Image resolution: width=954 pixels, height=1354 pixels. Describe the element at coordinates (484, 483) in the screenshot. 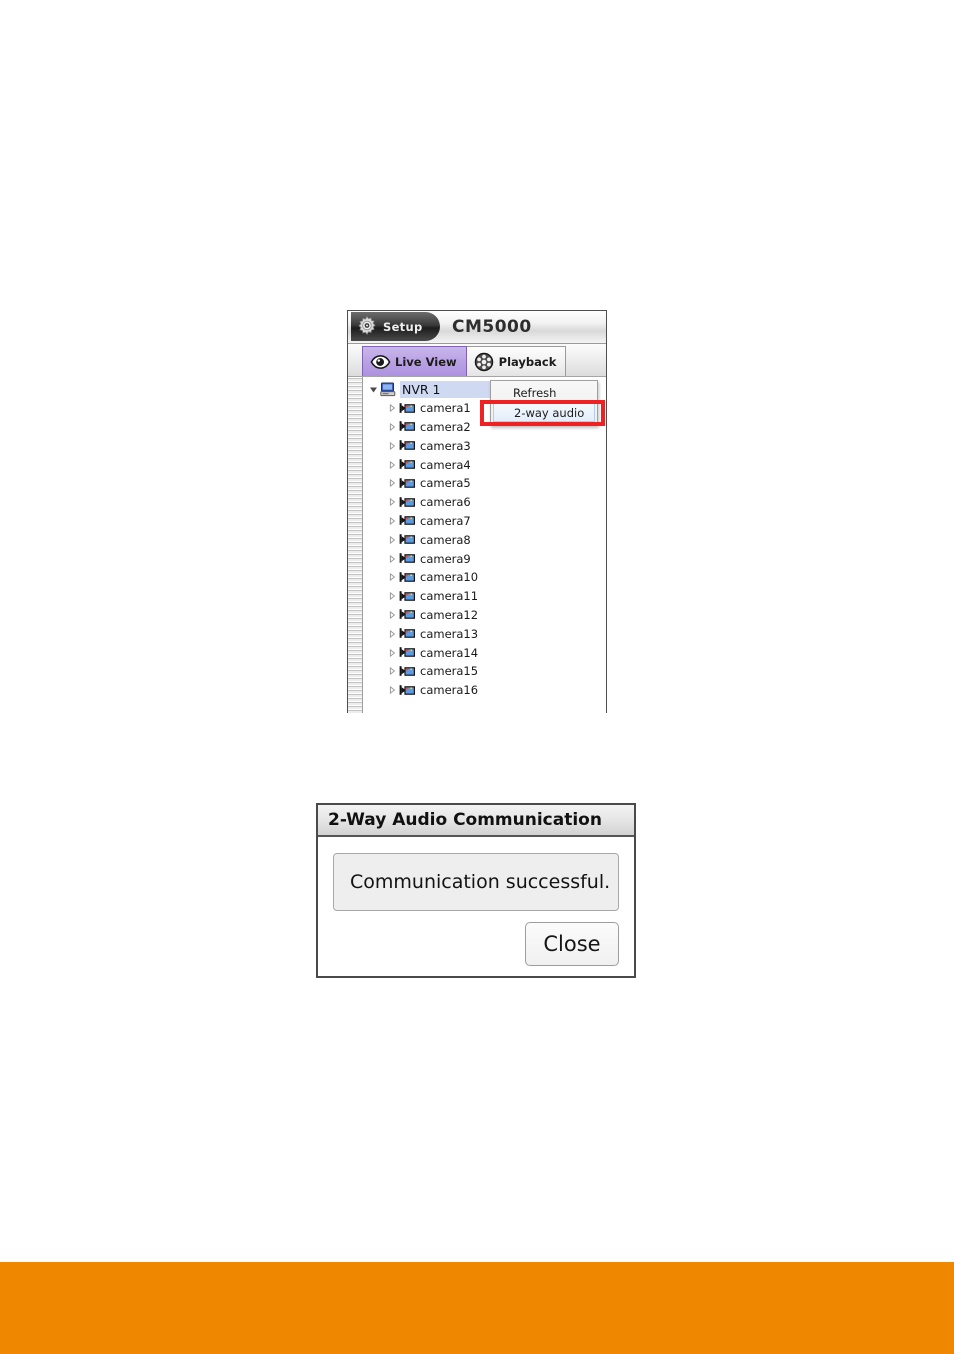

I see `tree-node-camera5: camera5` at that location.